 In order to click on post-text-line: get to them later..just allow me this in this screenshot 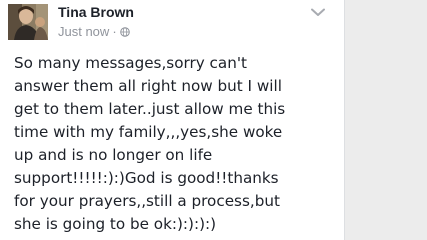, I will do `click(150, 109)`.